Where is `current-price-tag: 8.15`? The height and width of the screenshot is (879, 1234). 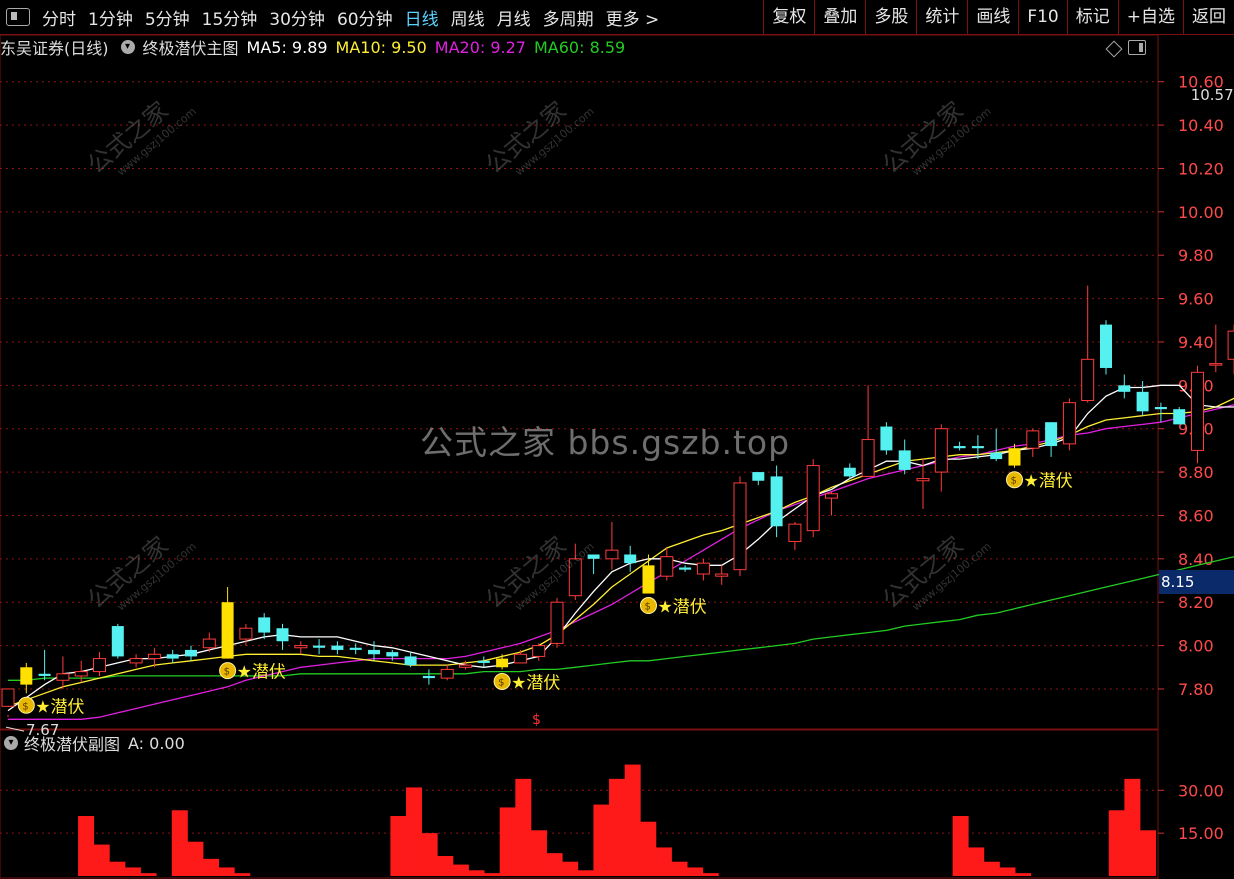
current-price-tag: 8.15 is located at coordinates (1196, 582).